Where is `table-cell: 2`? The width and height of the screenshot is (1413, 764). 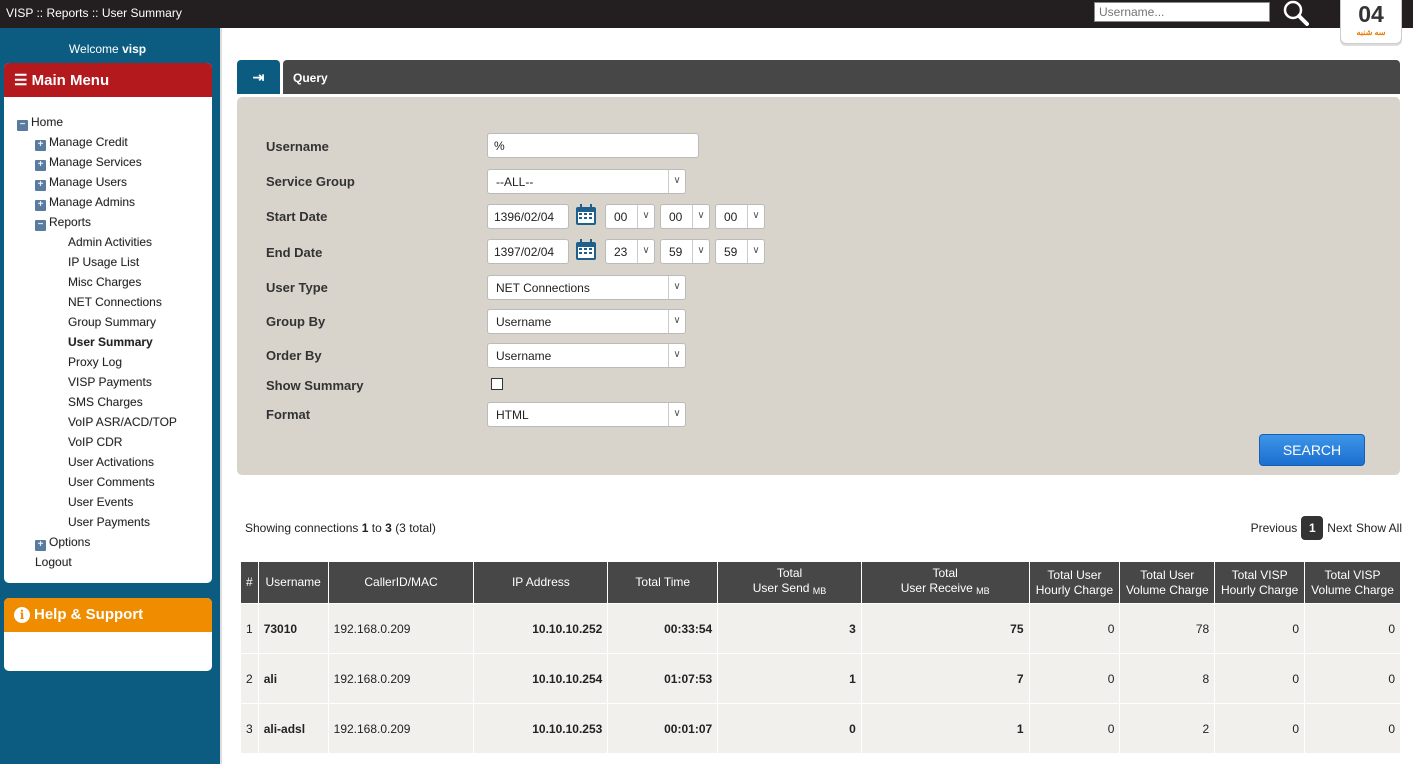
table-cell: 2 is located at coordinates (249, 678).